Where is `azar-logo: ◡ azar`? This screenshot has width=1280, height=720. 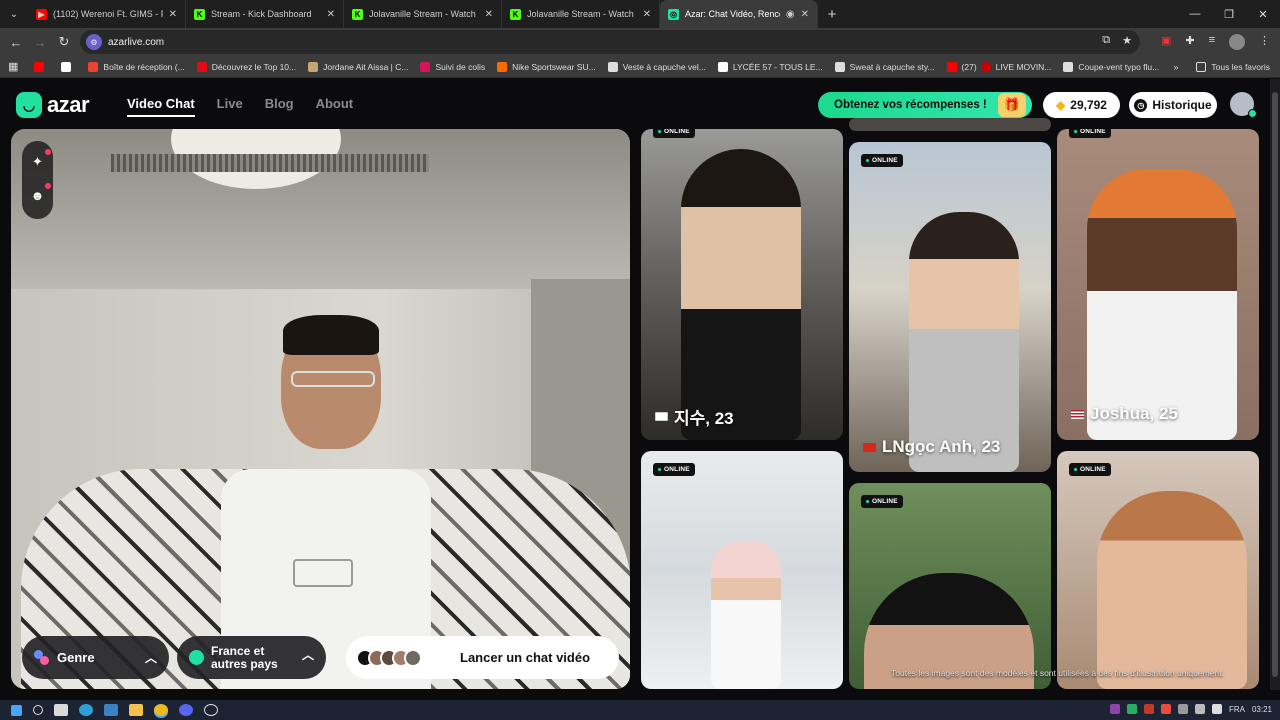 azar-logo: ◡ azar is located at coordinates (53, 105).